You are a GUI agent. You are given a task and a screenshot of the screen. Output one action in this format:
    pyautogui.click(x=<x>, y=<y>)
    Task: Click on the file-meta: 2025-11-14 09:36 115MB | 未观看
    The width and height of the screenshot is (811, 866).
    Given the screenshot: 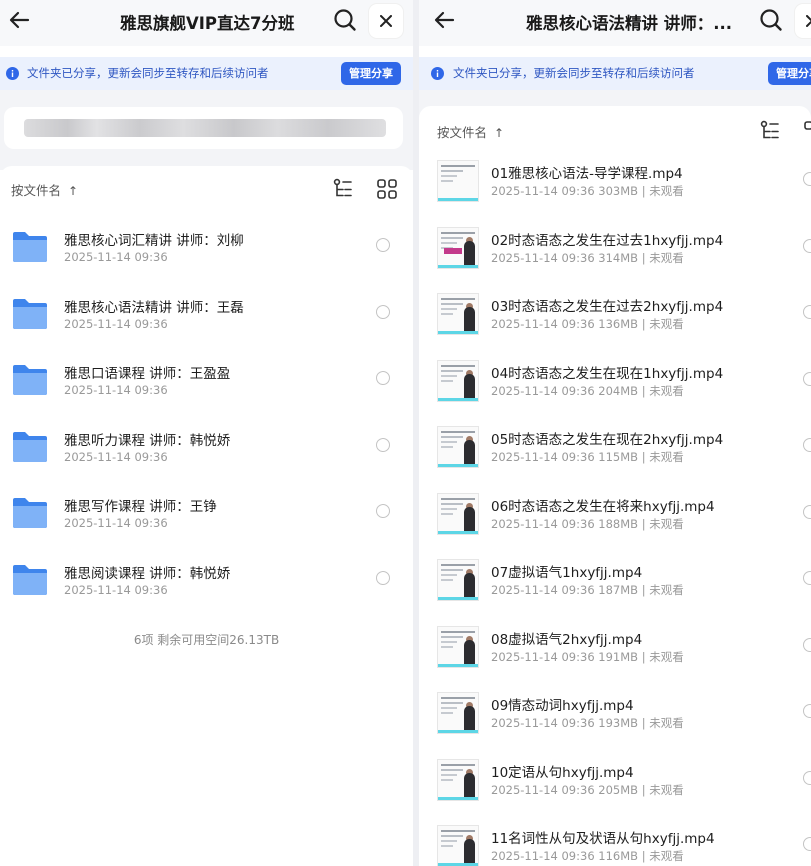 What is the action you would take?
    pyautogui.click(x=587, y=457)
    